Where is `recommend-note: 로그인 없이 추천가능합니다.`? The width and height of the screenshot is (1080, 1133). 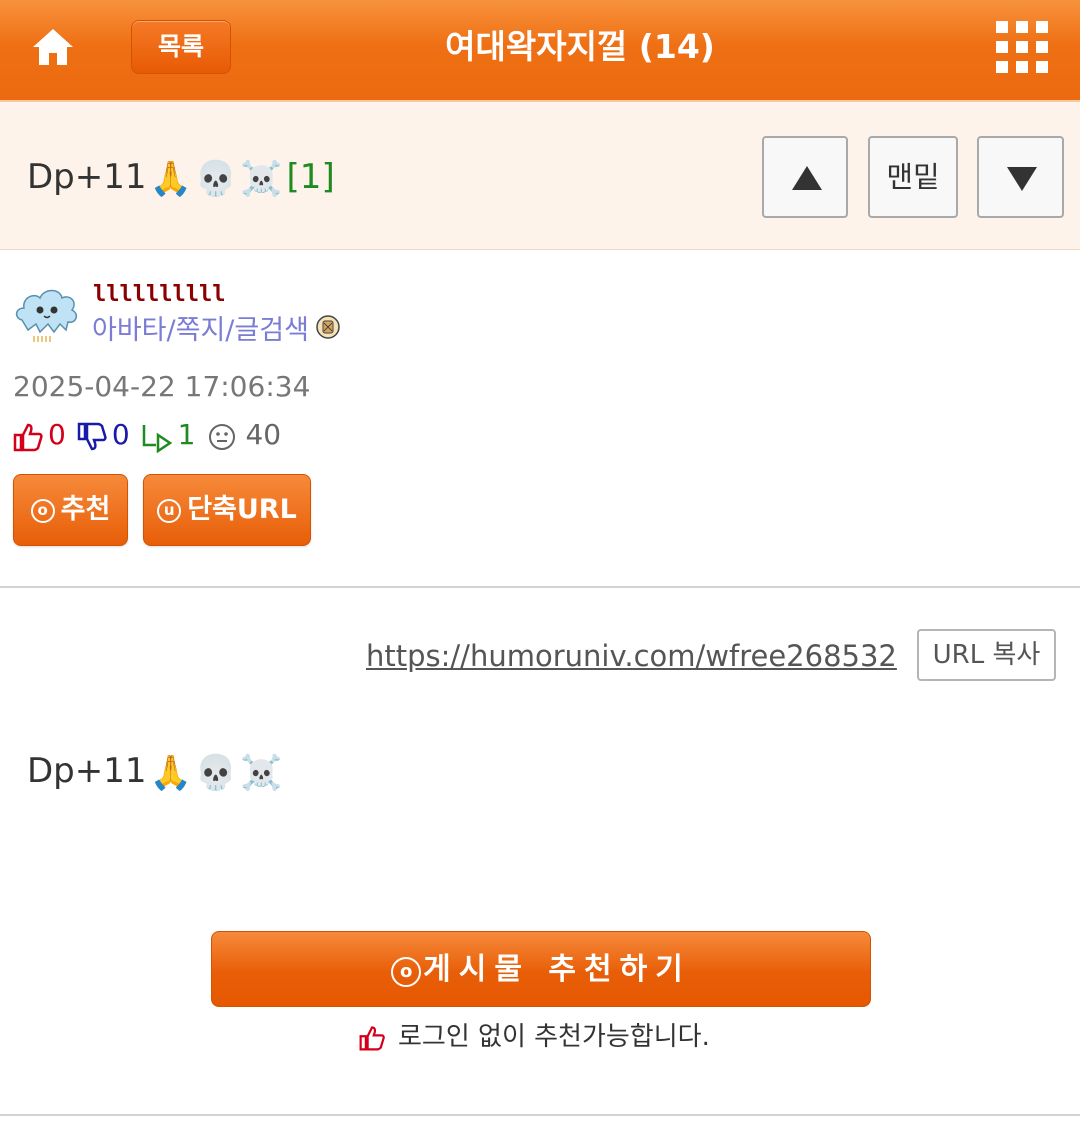 recommend-note: 로그인 없이 추천가능합니다. is located at coordinates (534, 1037).